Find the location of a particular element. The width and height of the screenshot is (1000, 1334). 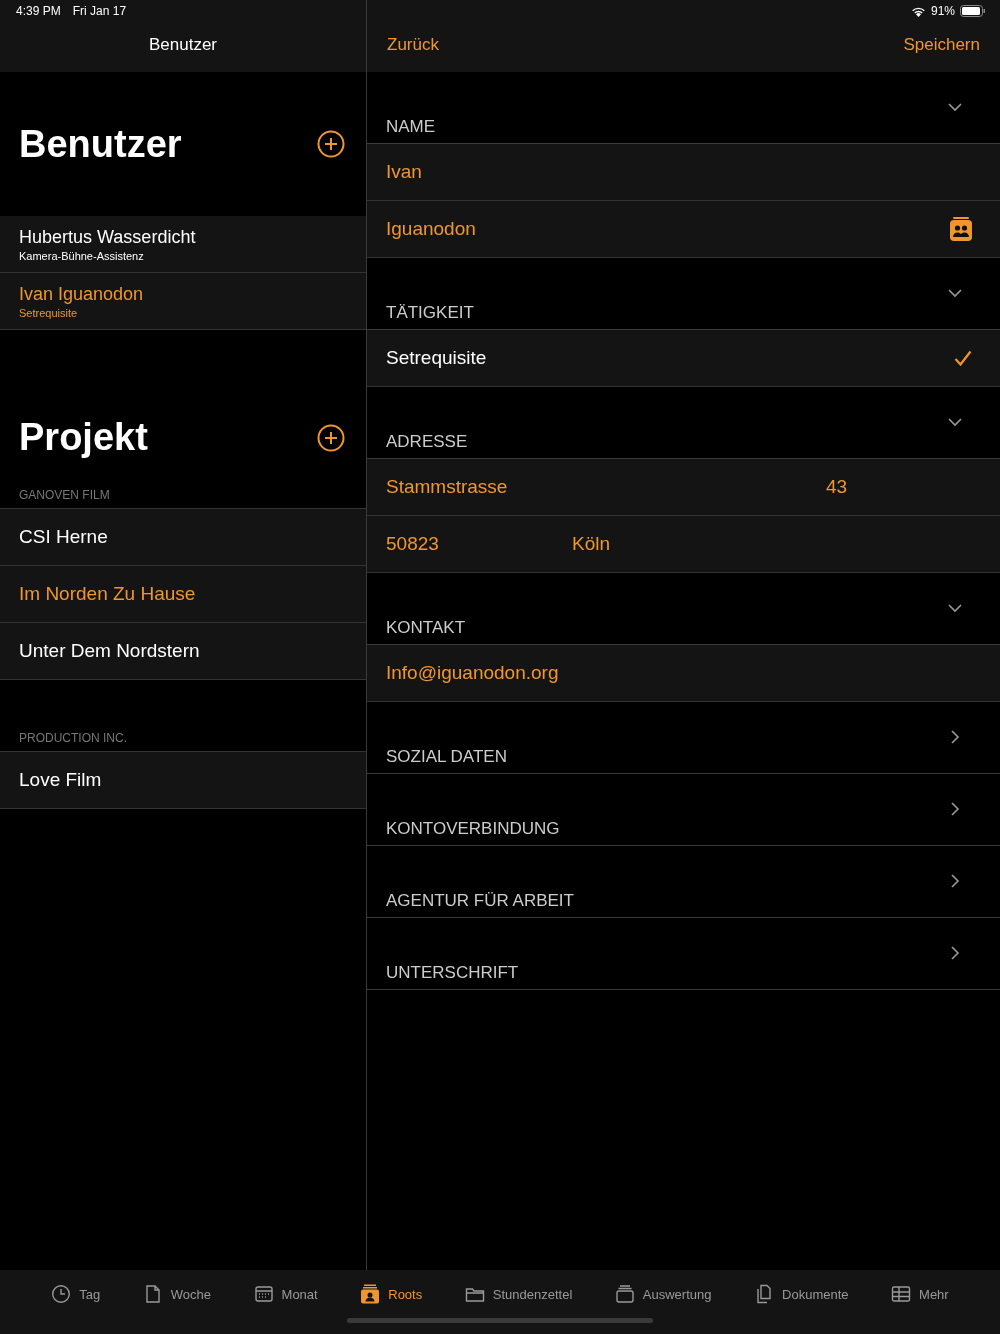

section-title: Benutzer is located at coordinates (100, 144).